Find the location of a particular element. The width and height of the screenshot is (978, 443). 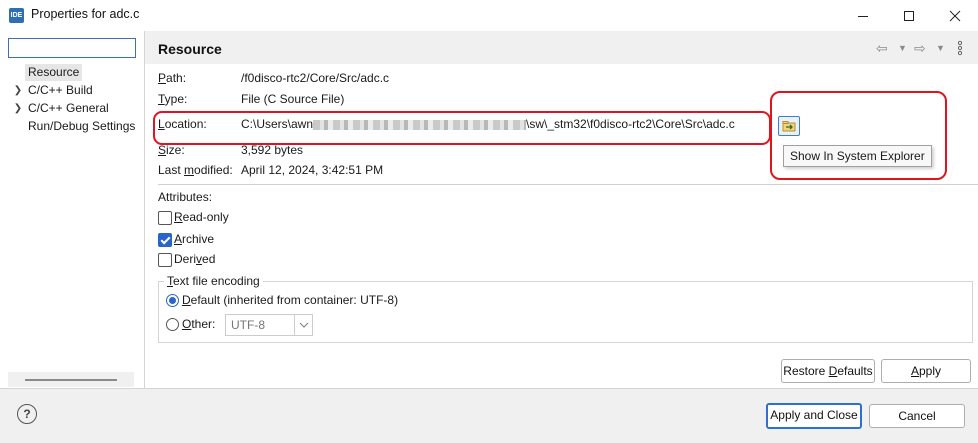

cancel-button: Cancel is located at coordinates (917, 416).